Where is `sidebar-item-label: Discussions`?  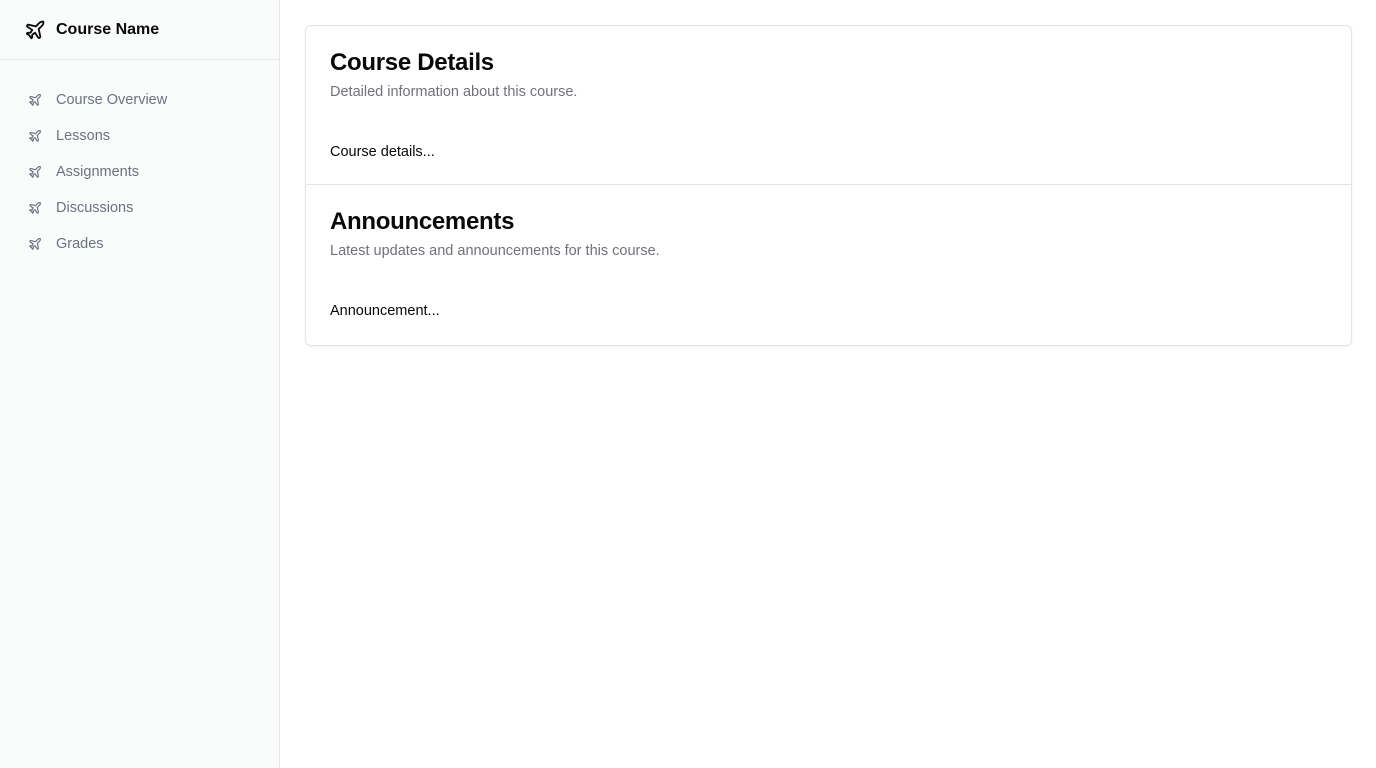 sidebar-item-label: Discussions is located at coordinates (95, 208).